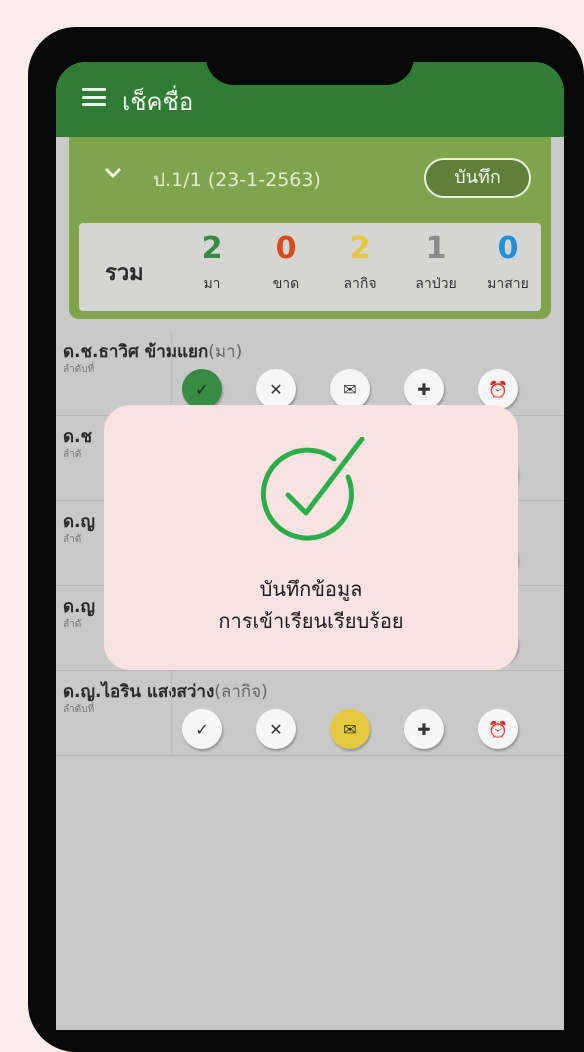 Image resolution: width=584 pixels, height=1052 pixels. I want to click on check-circle-icon, so click(312, 489).